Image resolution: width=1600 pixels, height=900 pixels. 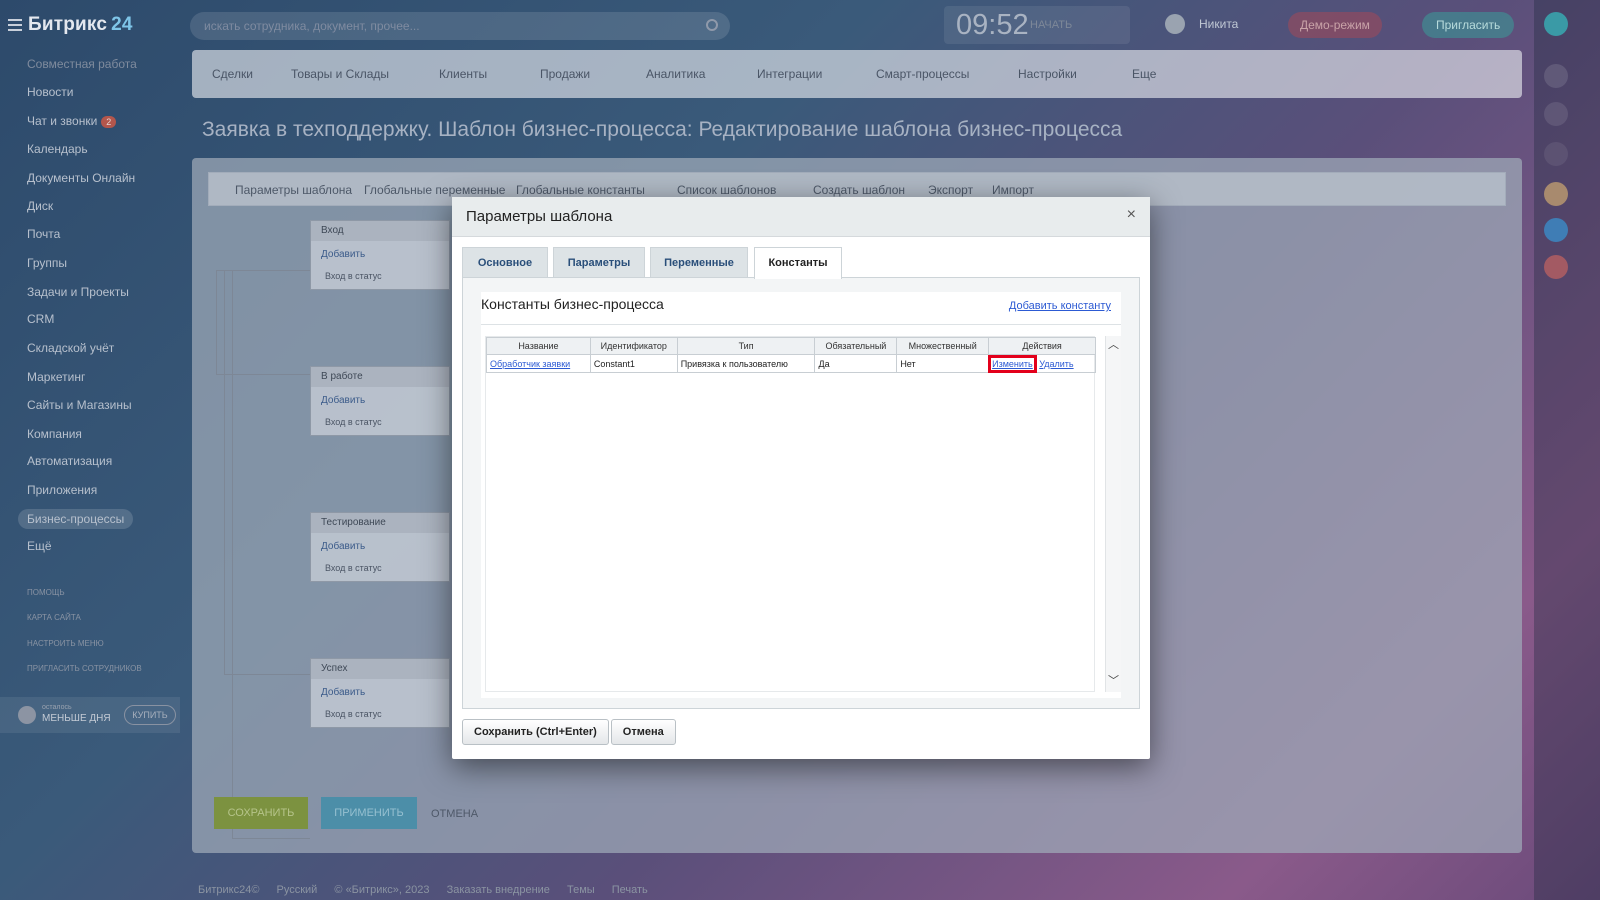 I want to click on start-day-button: НАЧАТЬ, so click(x=1051, y=25).